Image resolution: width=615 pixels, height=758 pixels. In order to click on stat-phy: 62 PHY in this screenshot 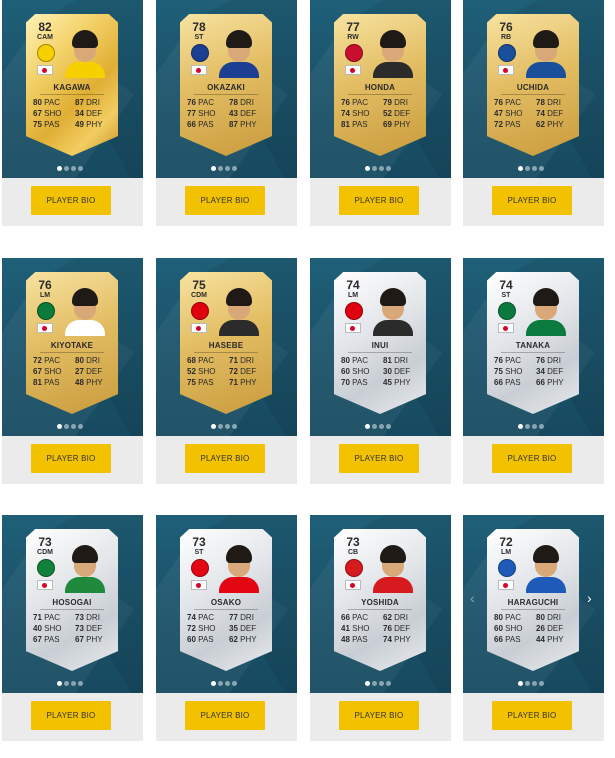, I will do `click(249, 639)`.